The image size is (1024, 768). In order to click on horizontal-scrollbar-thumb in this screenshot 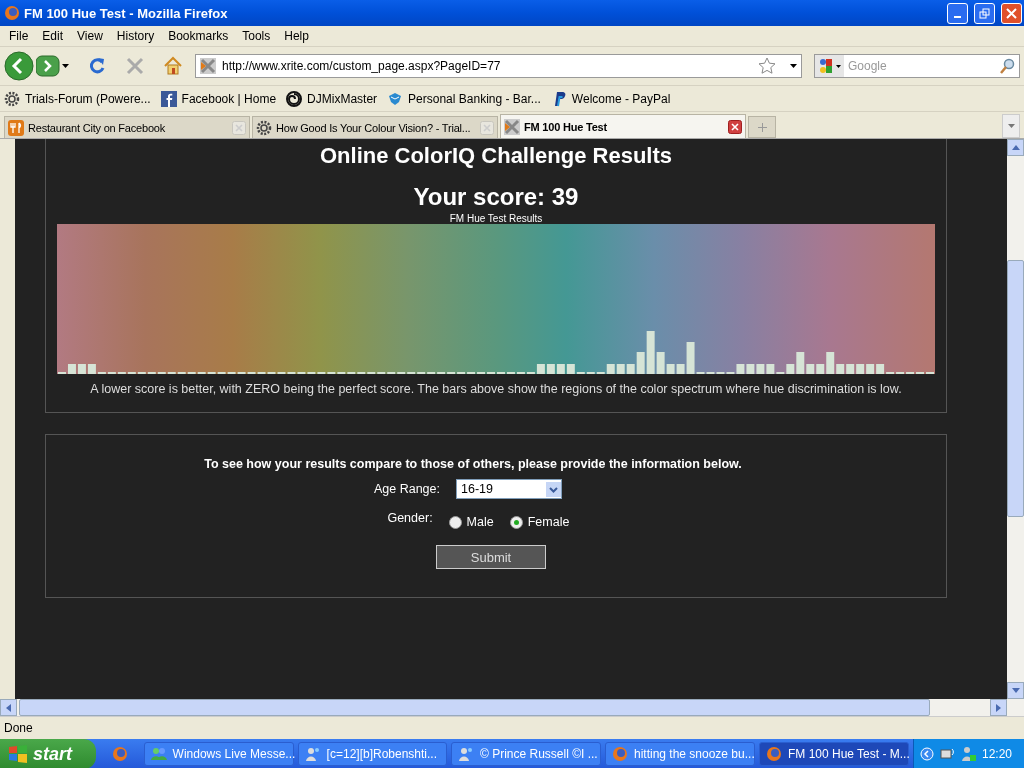, I will do `click(474, 707)`.